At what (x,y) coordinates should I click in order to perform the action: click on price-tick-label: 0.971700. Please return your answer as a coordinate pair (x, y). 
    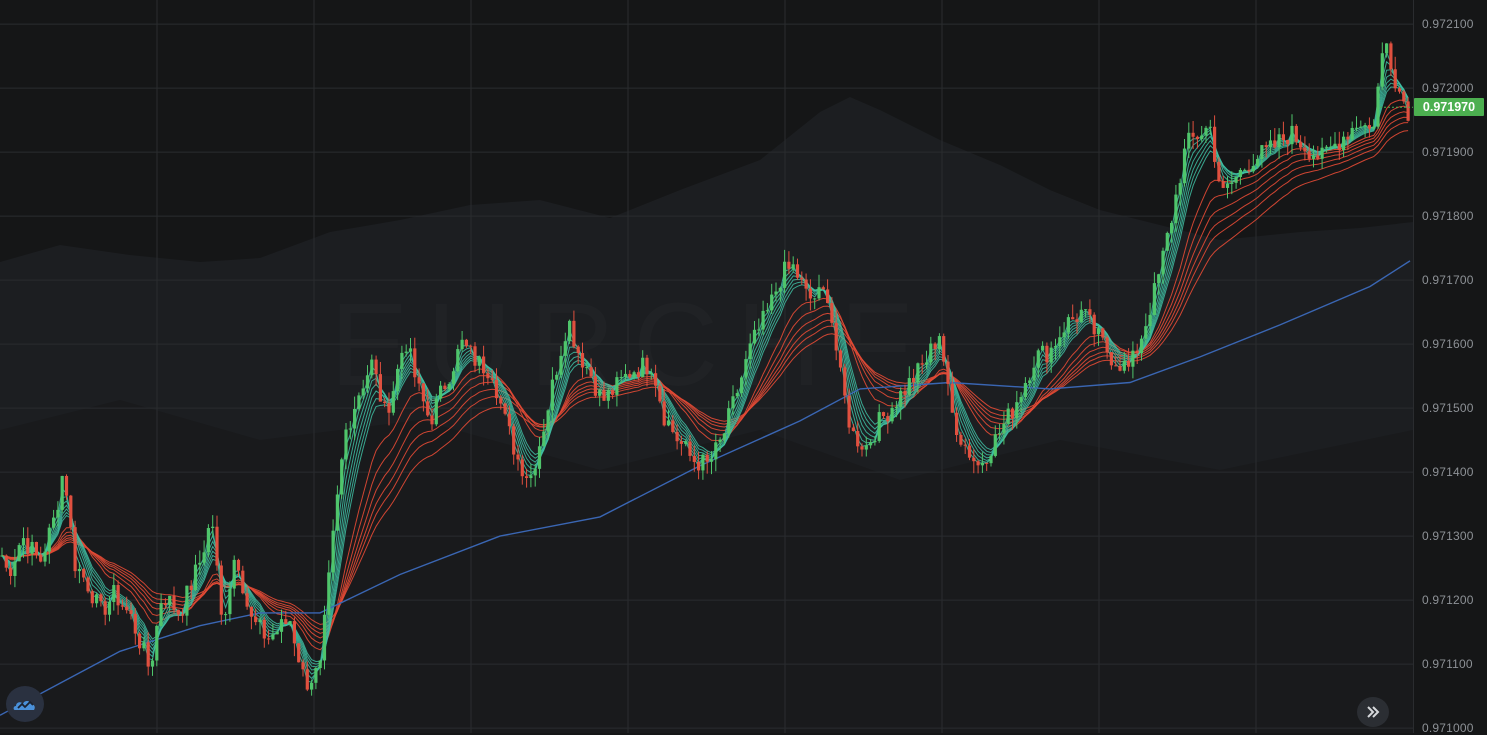
    Looking at the image, I should click on (1448, 280).